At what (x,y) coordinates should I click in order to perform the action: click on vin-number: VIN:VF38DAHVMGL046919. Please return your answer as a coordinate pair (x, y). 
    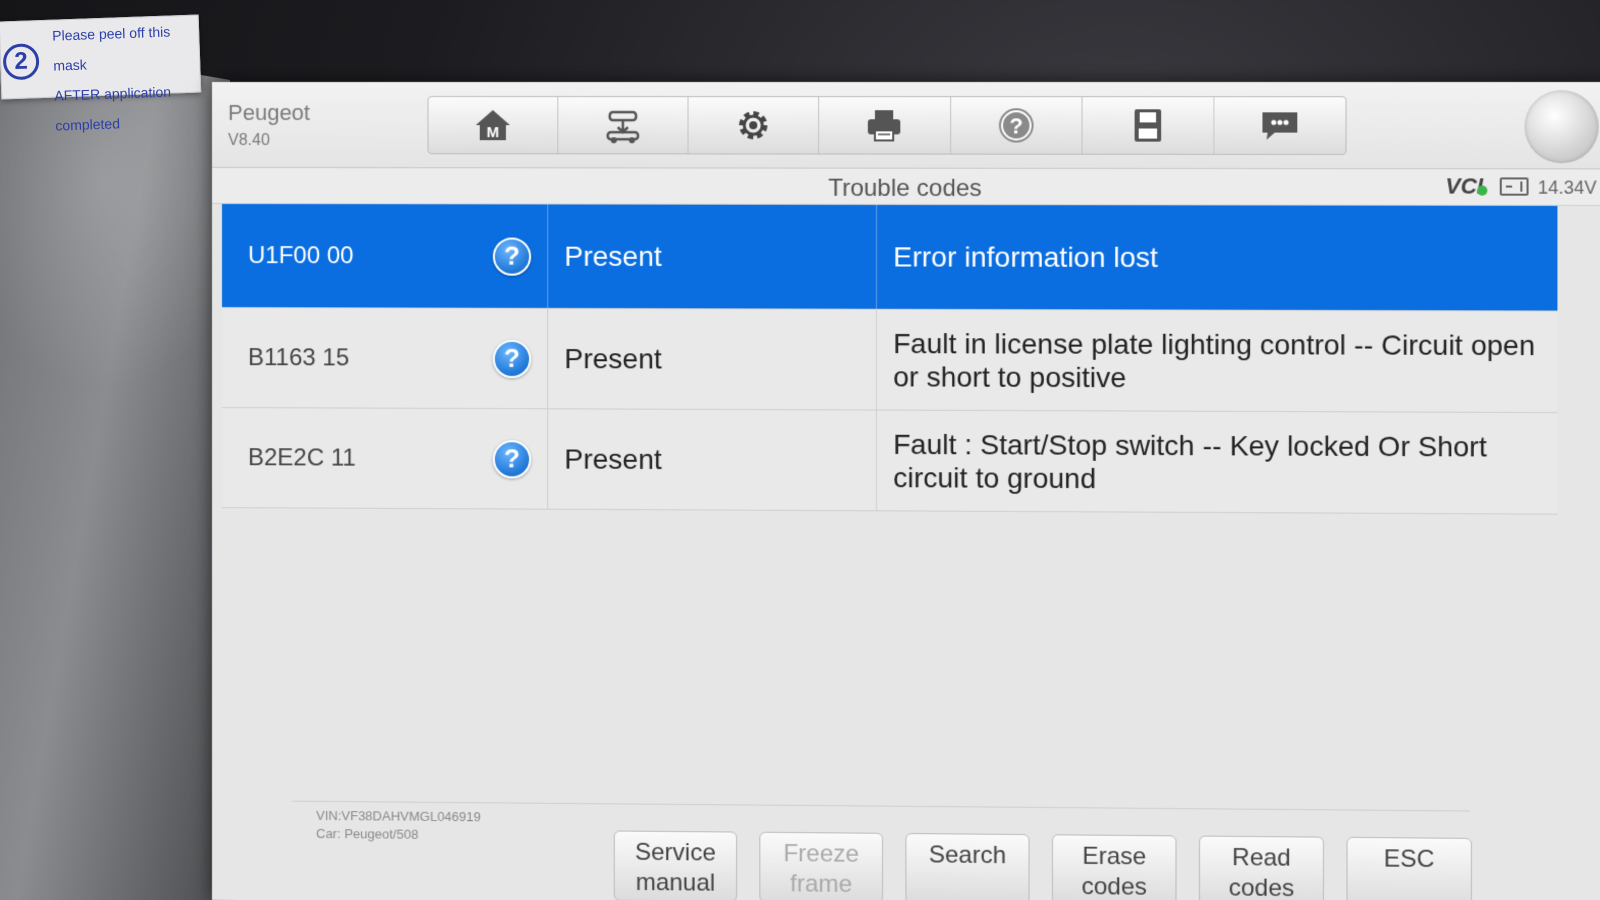
    Looking at the image, I should click on (398, 816).